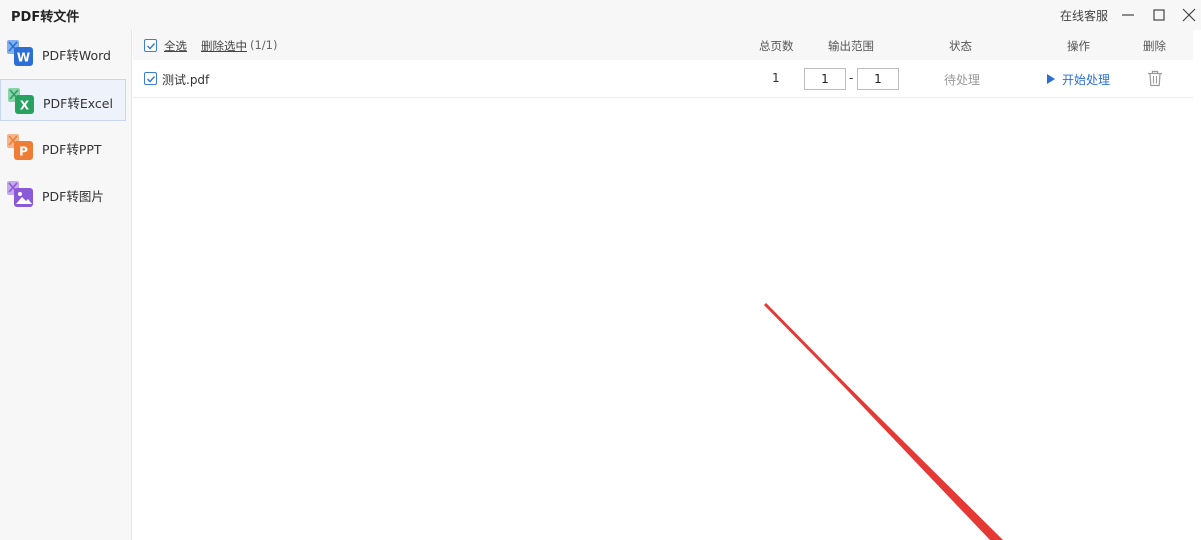 This screenshot has width=1201, height=540. Describe the element at coordinates (600, 15) in the screenshot. I see `title-bar: PDF转文件 在线客服` at that location.